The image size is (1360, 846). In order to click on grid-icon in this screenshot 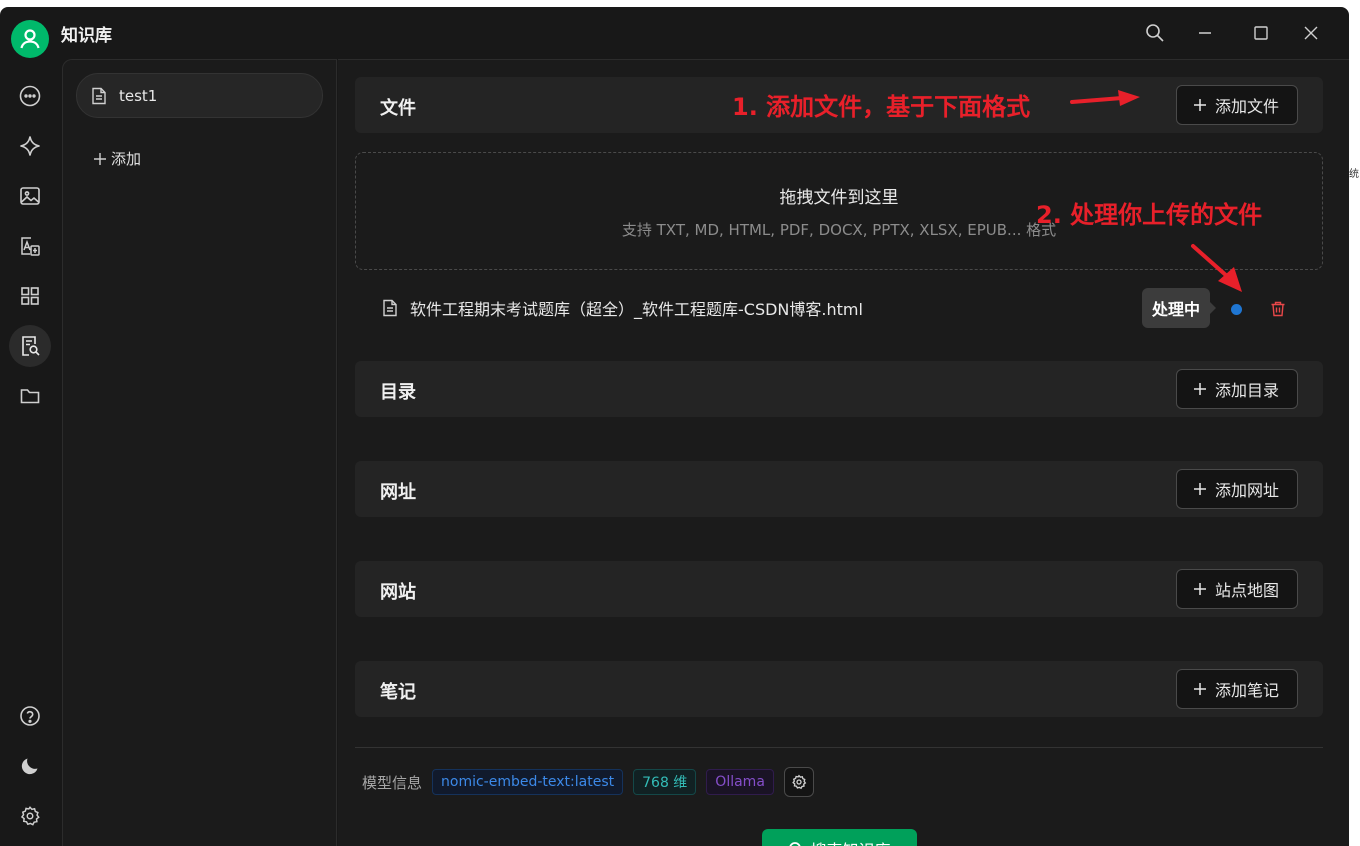, I will do `click(30, 296)`.